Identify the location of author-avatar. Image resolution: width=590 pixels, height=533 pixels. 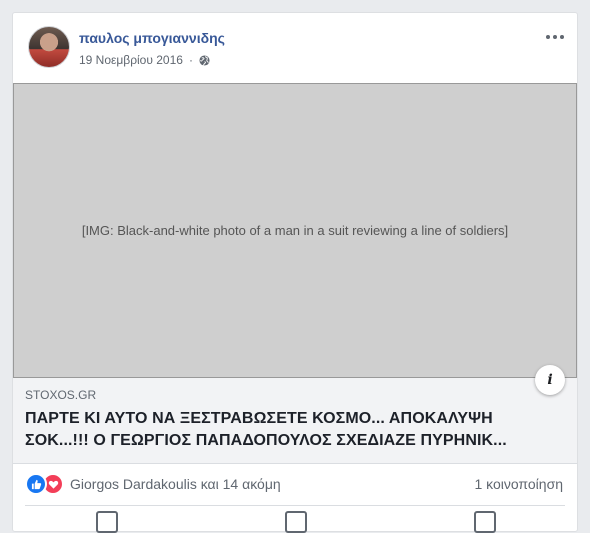
(49, 47).